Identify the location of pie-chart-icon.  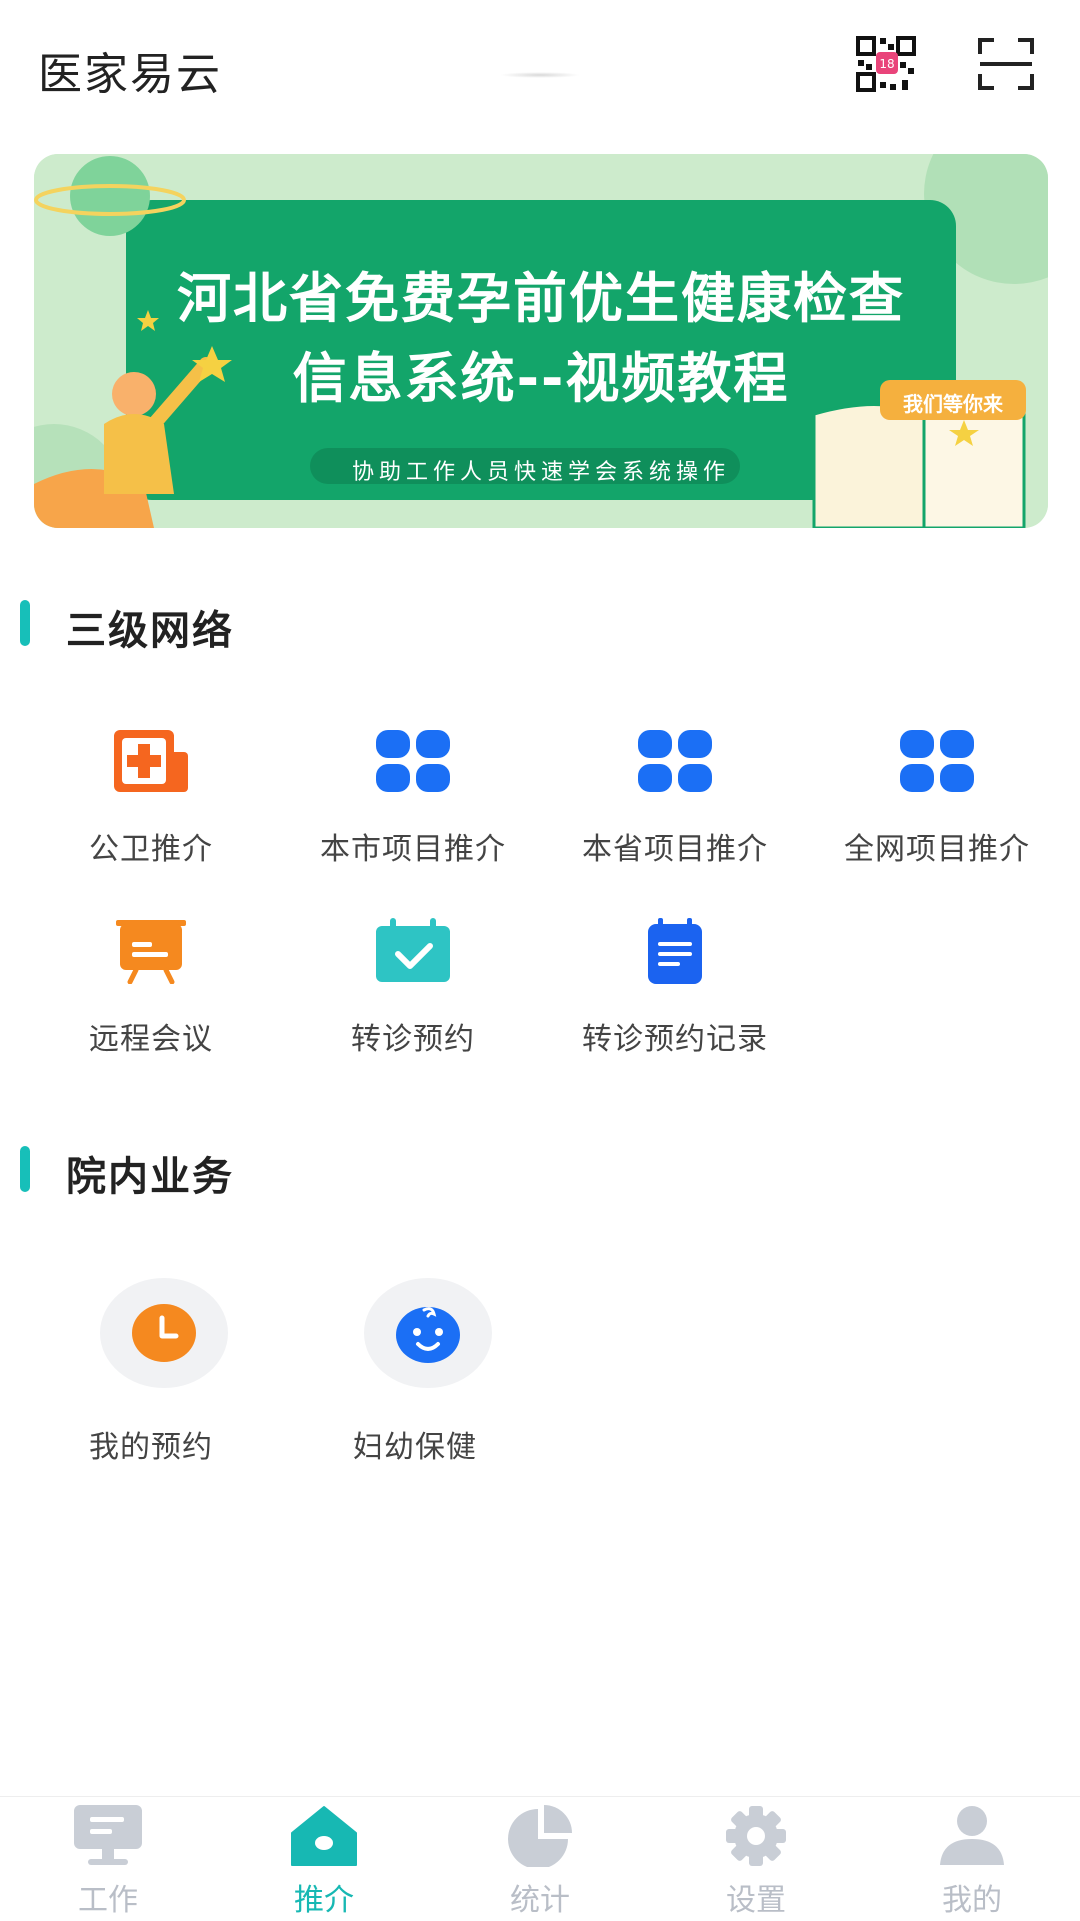
(540, 1836).